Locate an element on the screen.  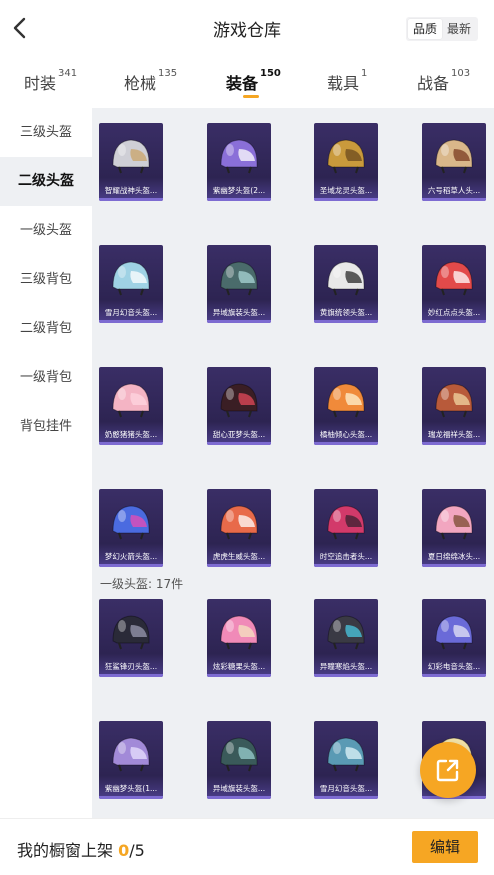
tab-supplies: 战备103 is located at coordinates (444, 84).